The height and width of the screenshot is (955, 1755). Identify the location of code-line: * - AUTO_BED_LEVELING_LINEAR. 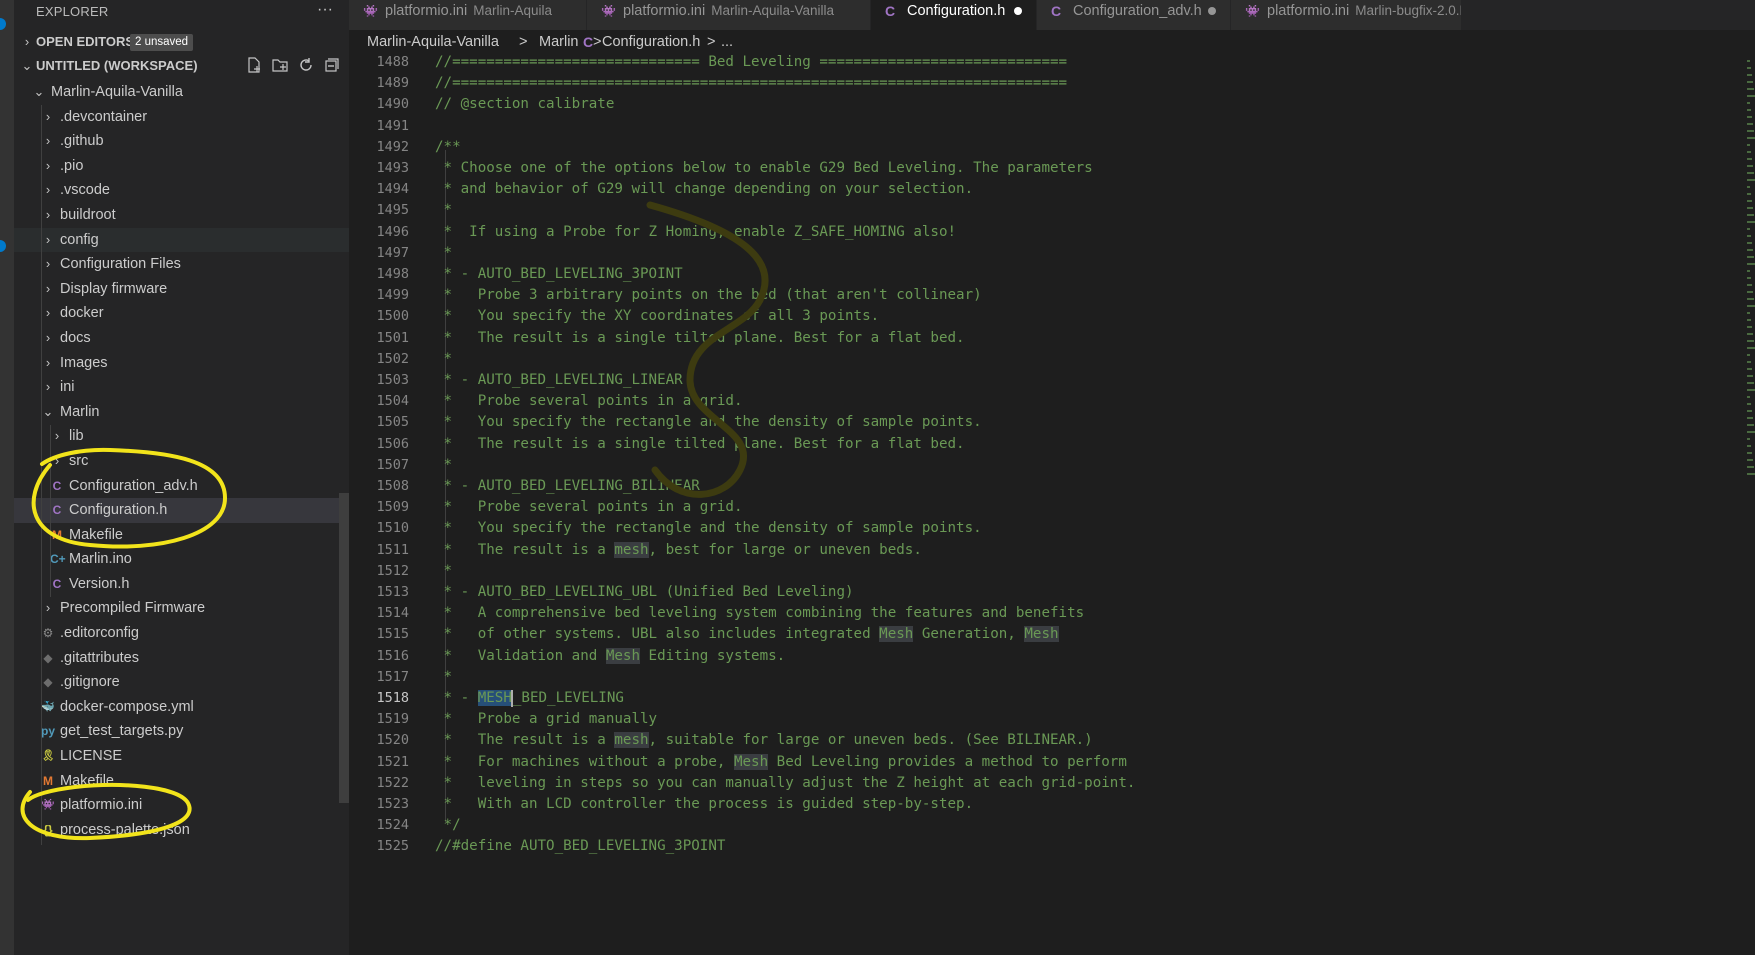
(559, 380).